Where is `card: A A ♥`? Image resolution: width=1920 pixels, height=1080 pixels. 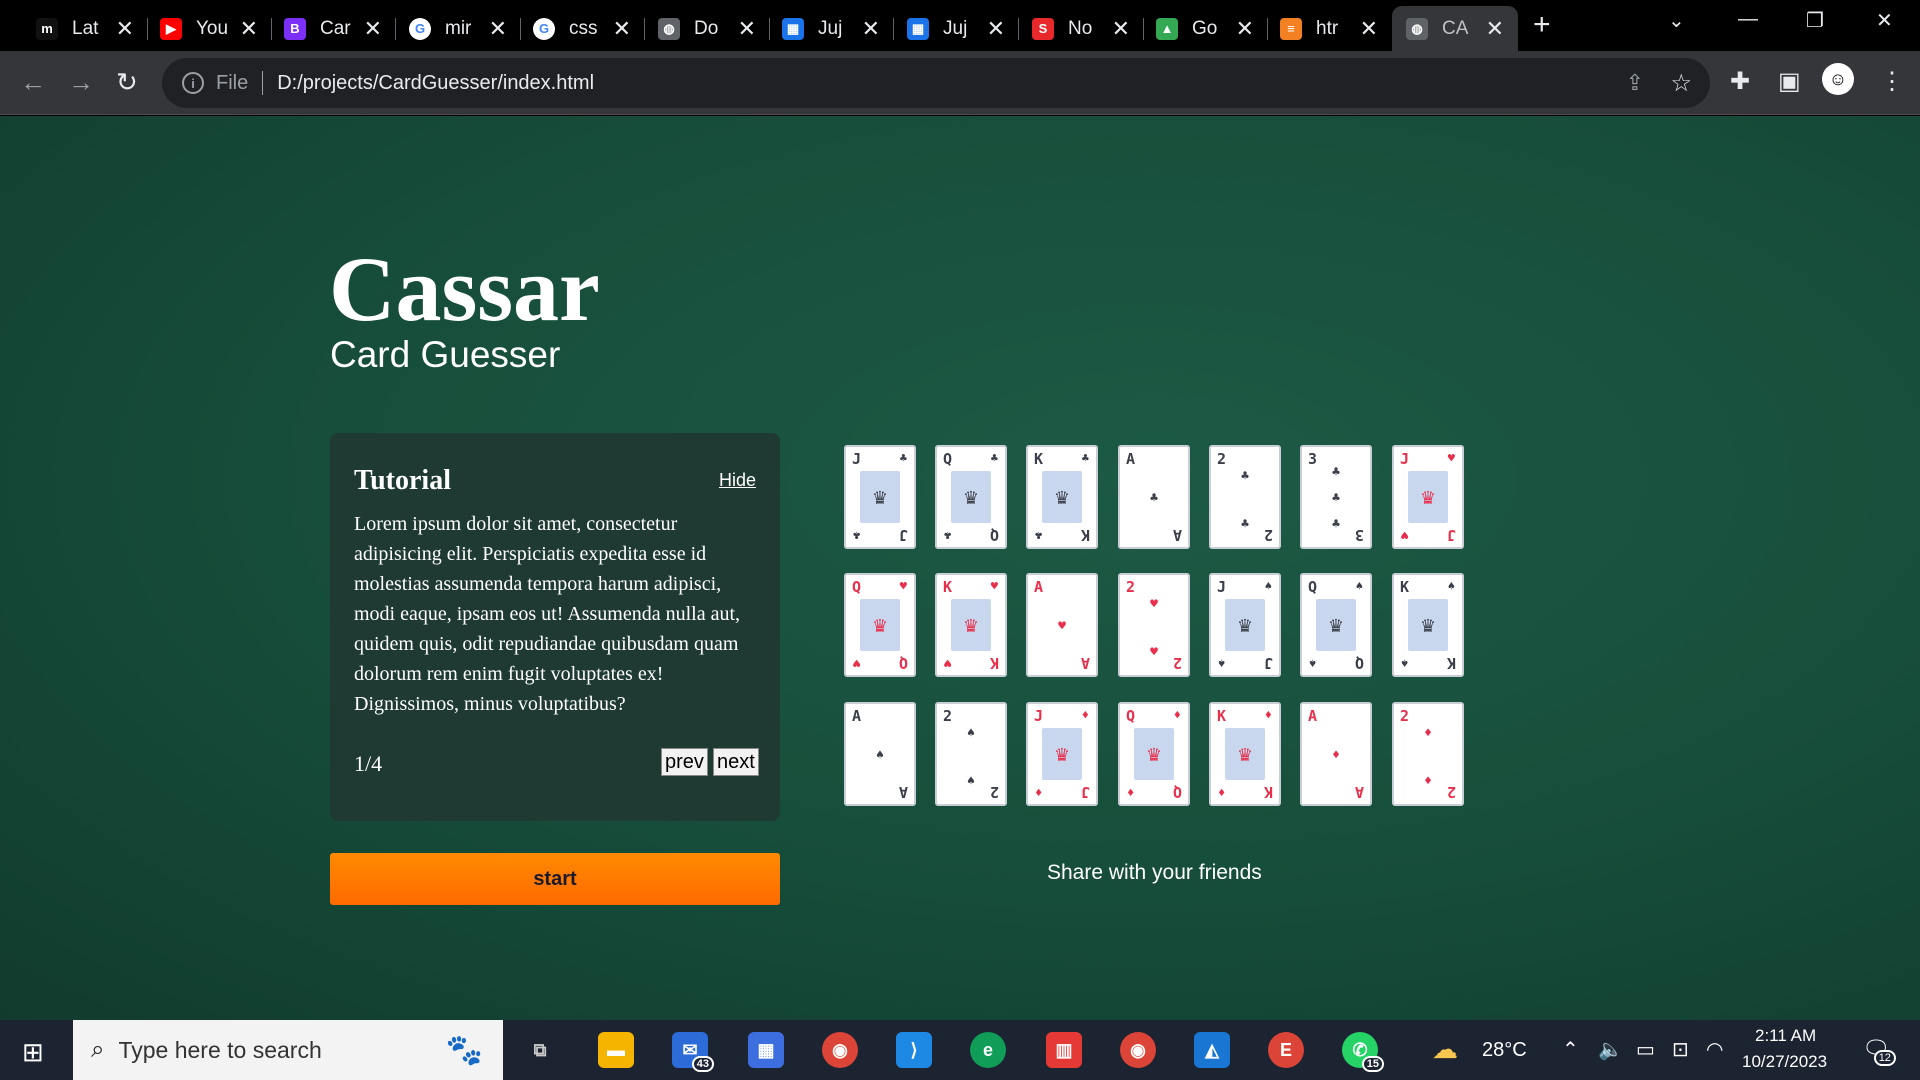 card: A A ♥ is located at coordinates (1062, 625).